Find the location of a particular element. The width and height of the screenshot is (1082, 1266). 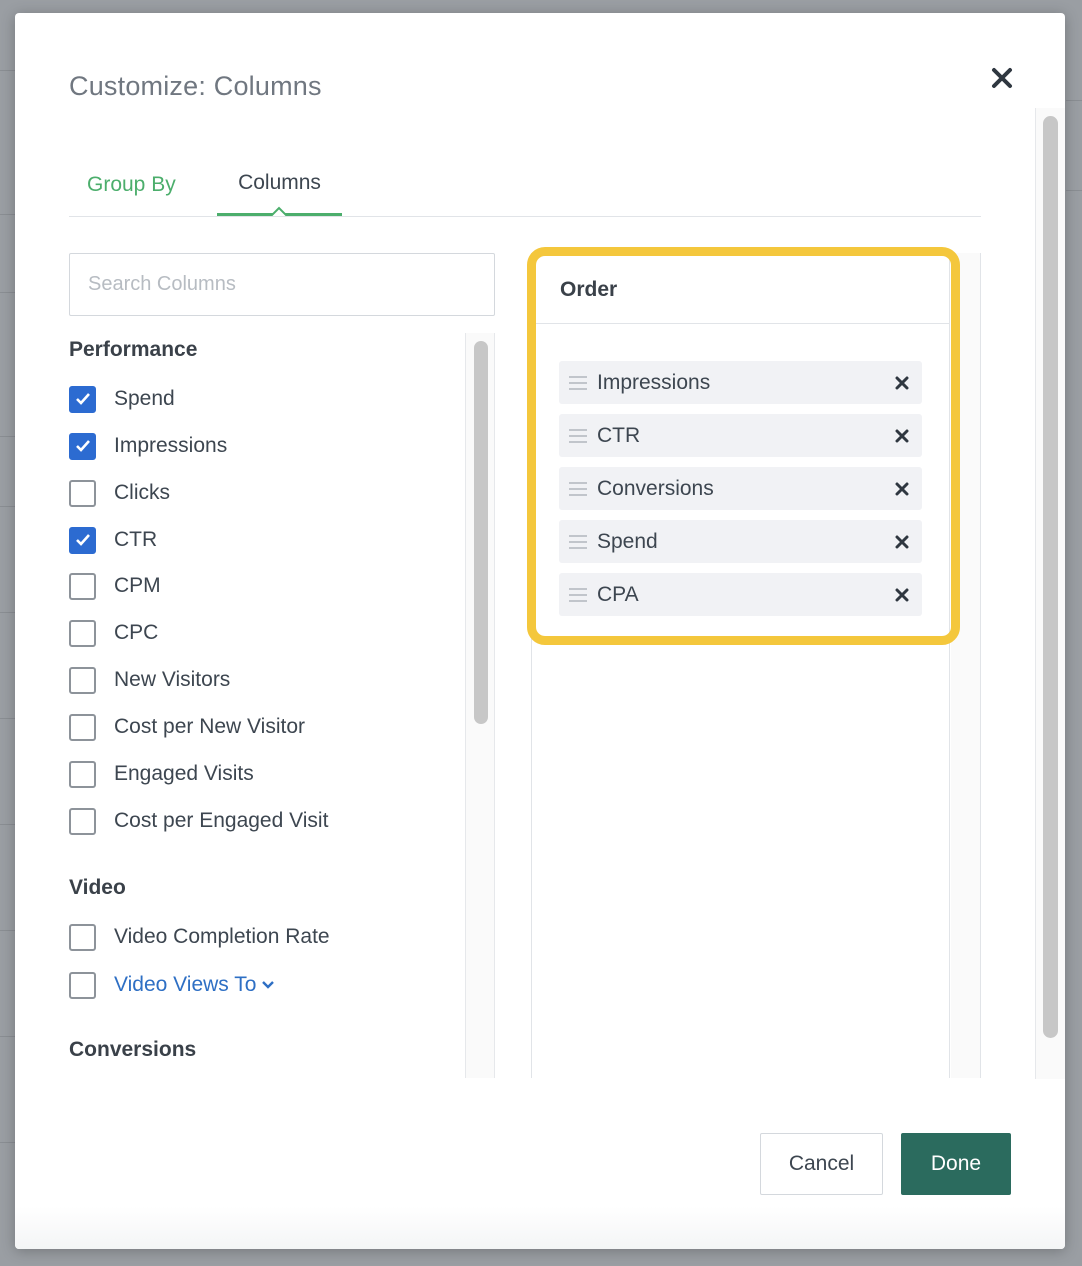

modal-scrollbar is located at coordinates (1050, 594).